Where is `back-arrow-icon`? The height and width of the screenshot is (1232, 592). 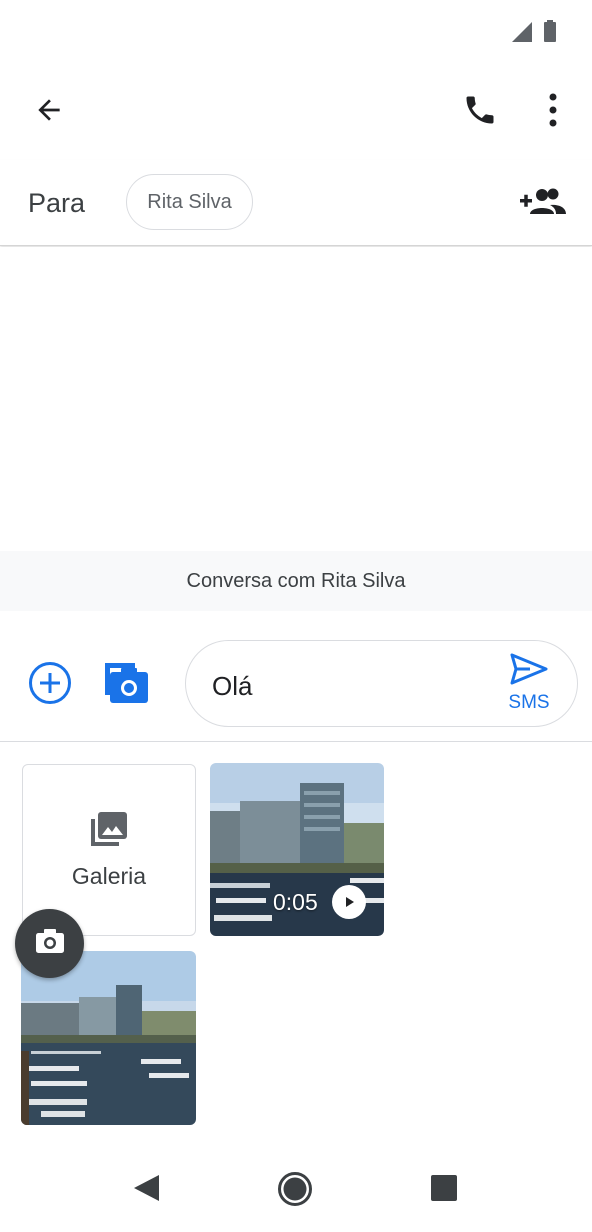 back-arrow-icon is located at coordinates (49, 112).